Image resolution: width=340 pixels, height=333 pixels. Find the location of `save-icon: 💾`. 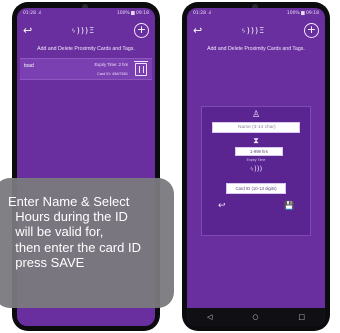

save-icon: 💾 is located at coordinates (289, 205).